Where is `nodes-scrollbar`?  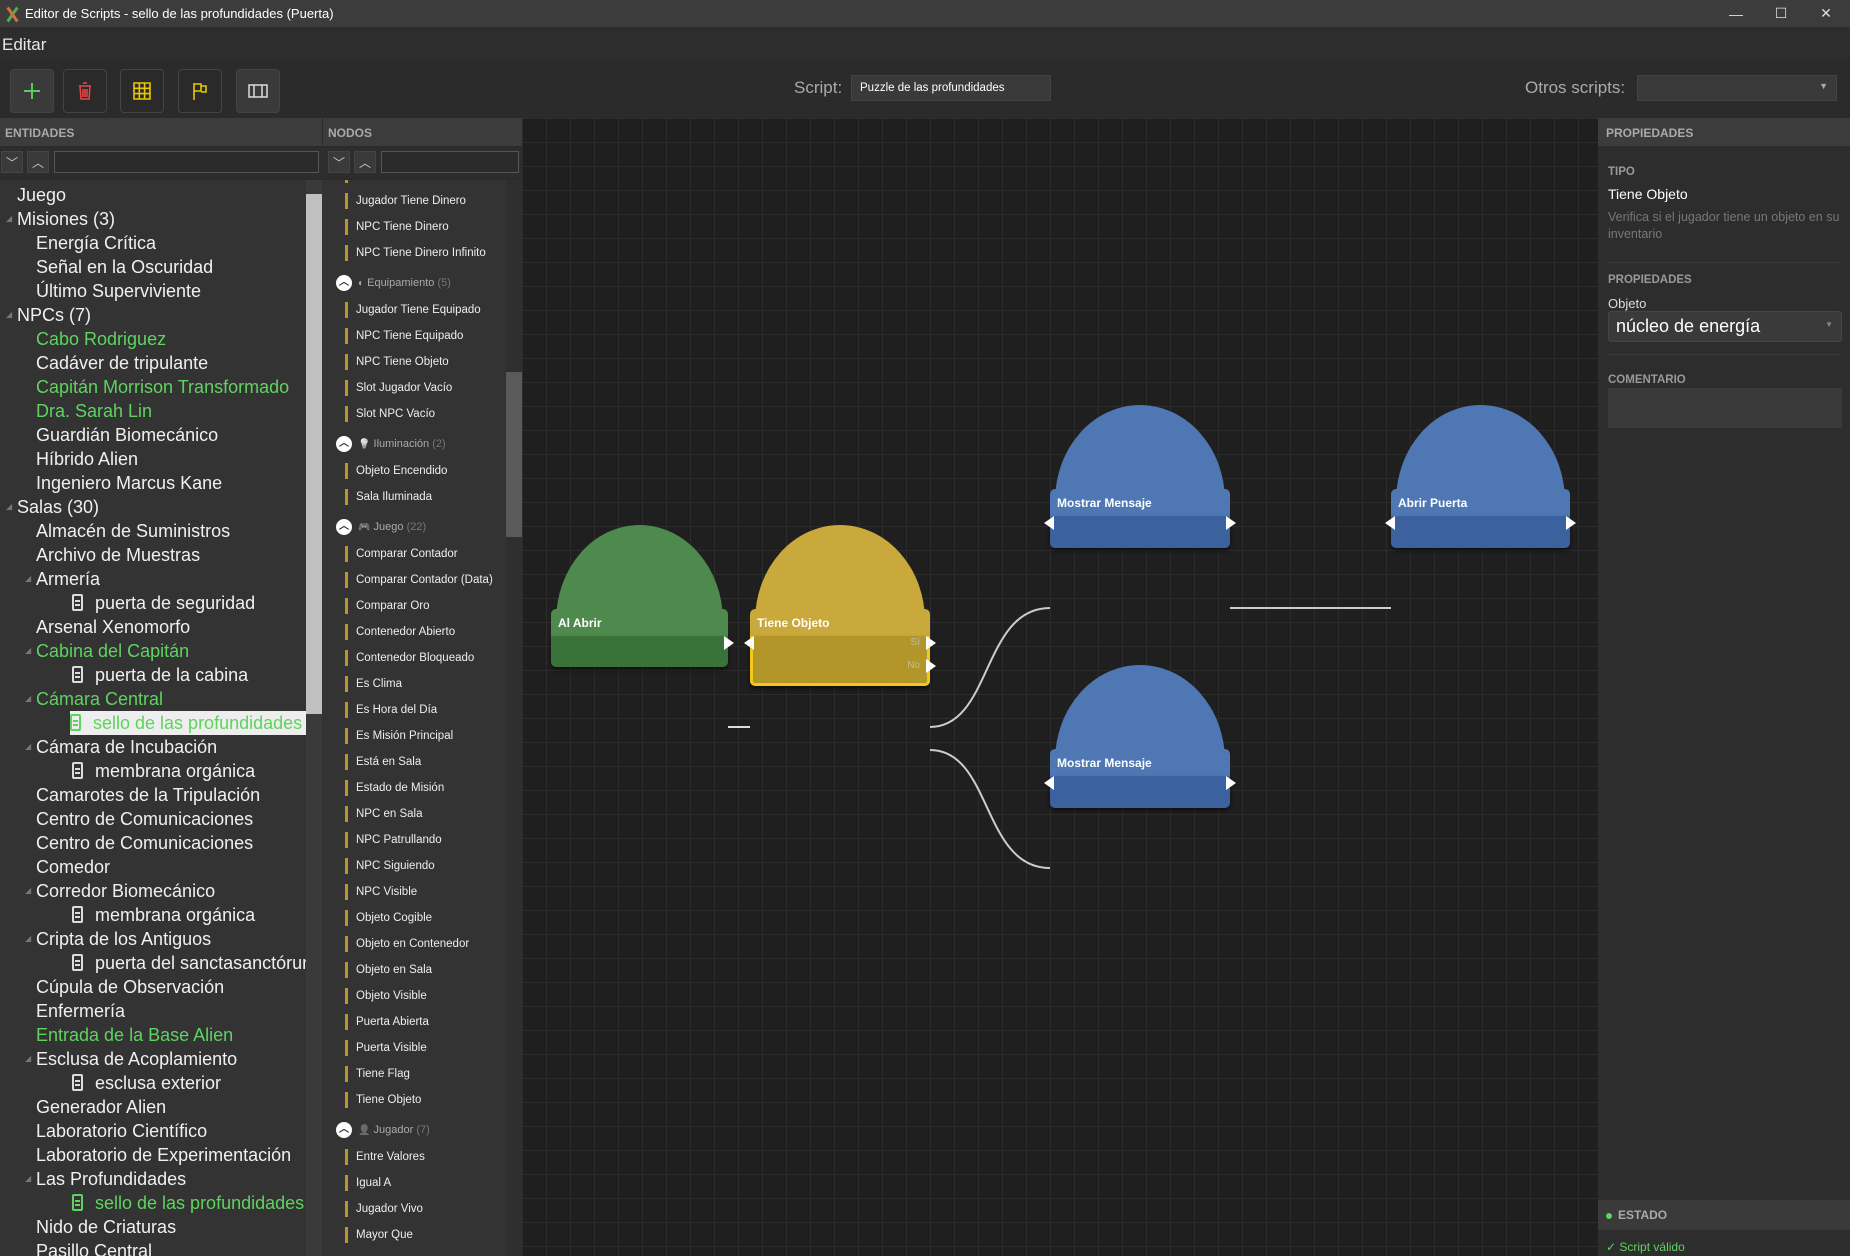 nodes-scrollbar is located at coordinates (514, 718).